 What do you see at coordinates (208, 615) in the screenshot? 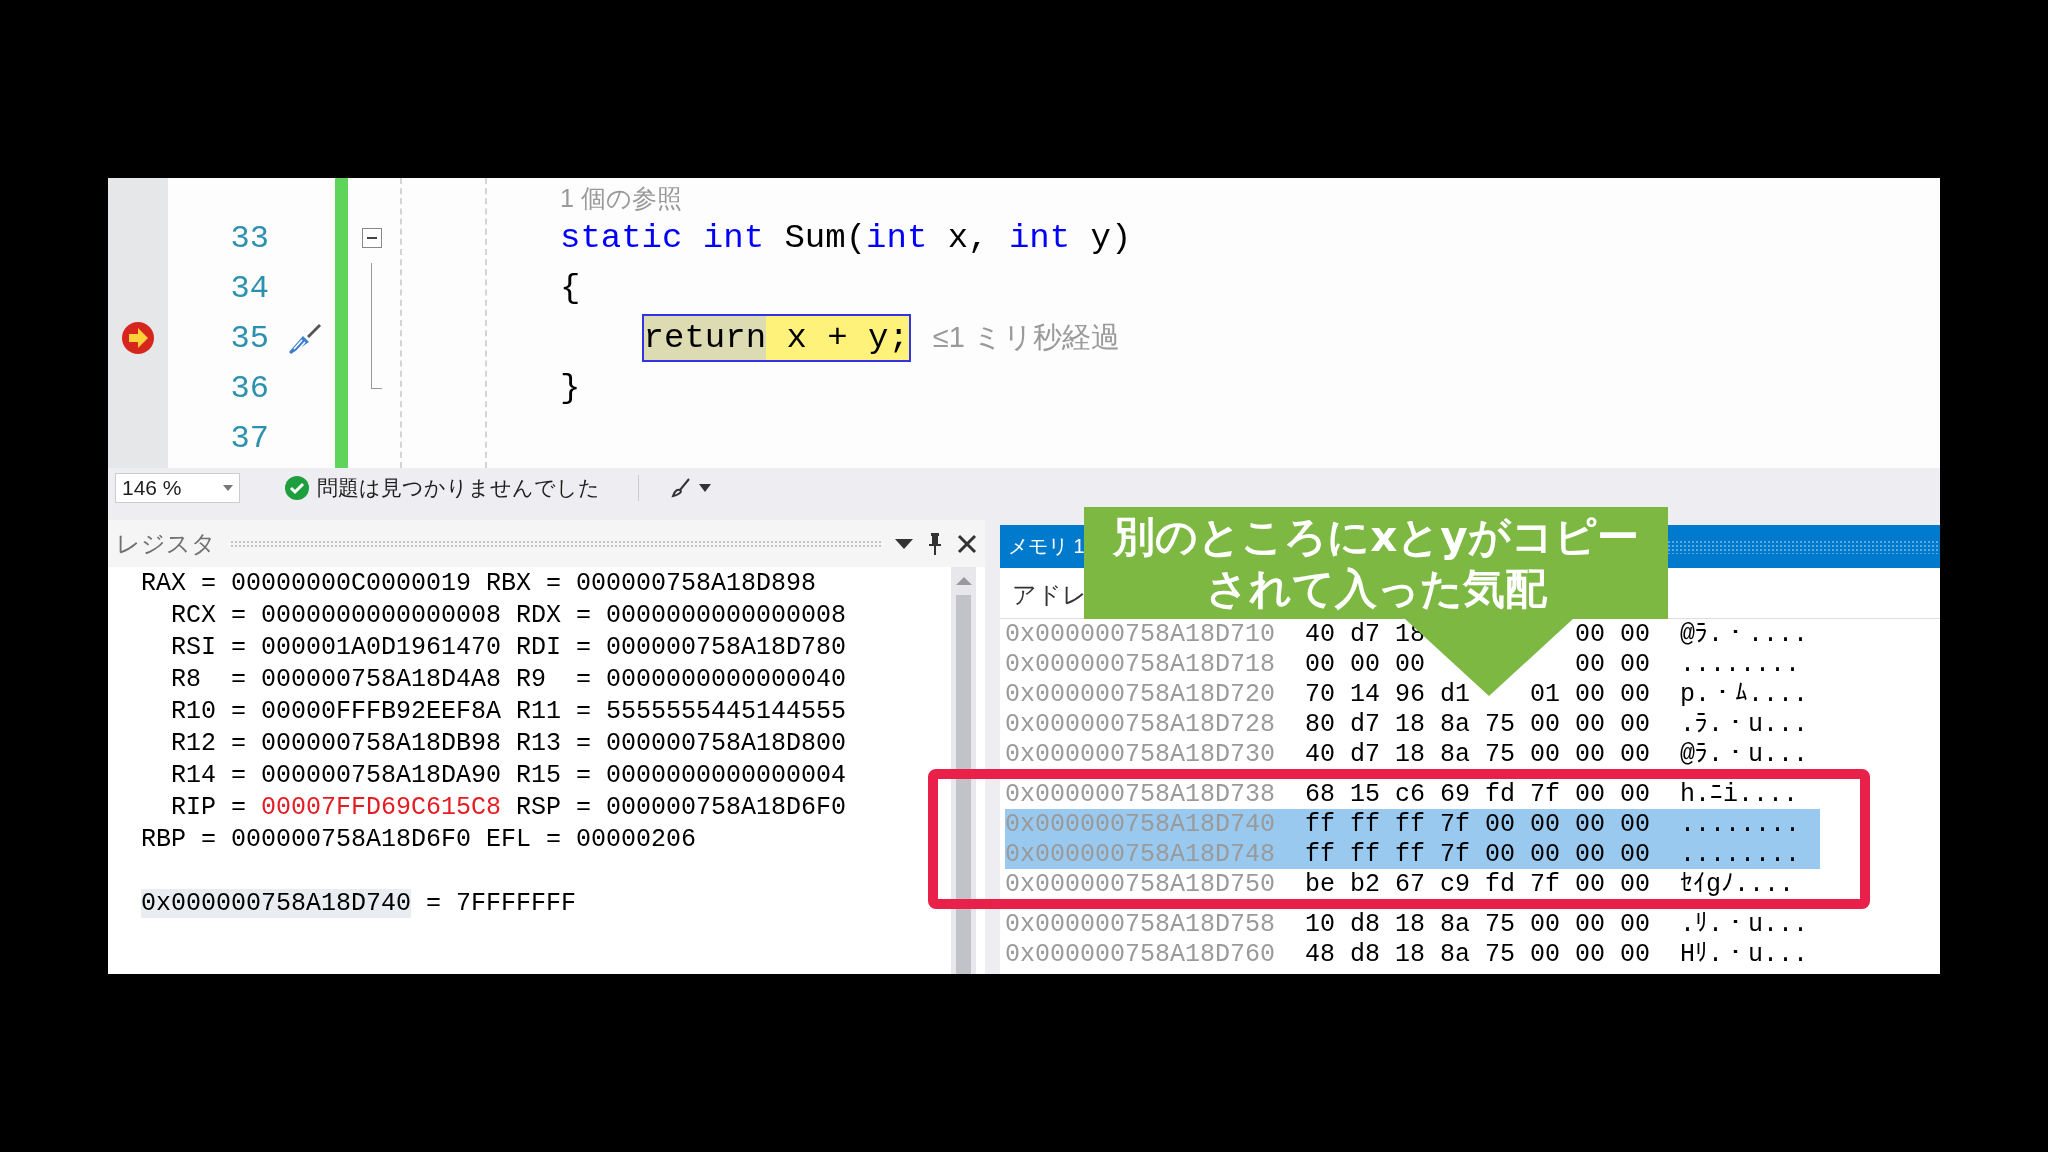
I see `register-name: RCX =` at bounding box center [208, 615].